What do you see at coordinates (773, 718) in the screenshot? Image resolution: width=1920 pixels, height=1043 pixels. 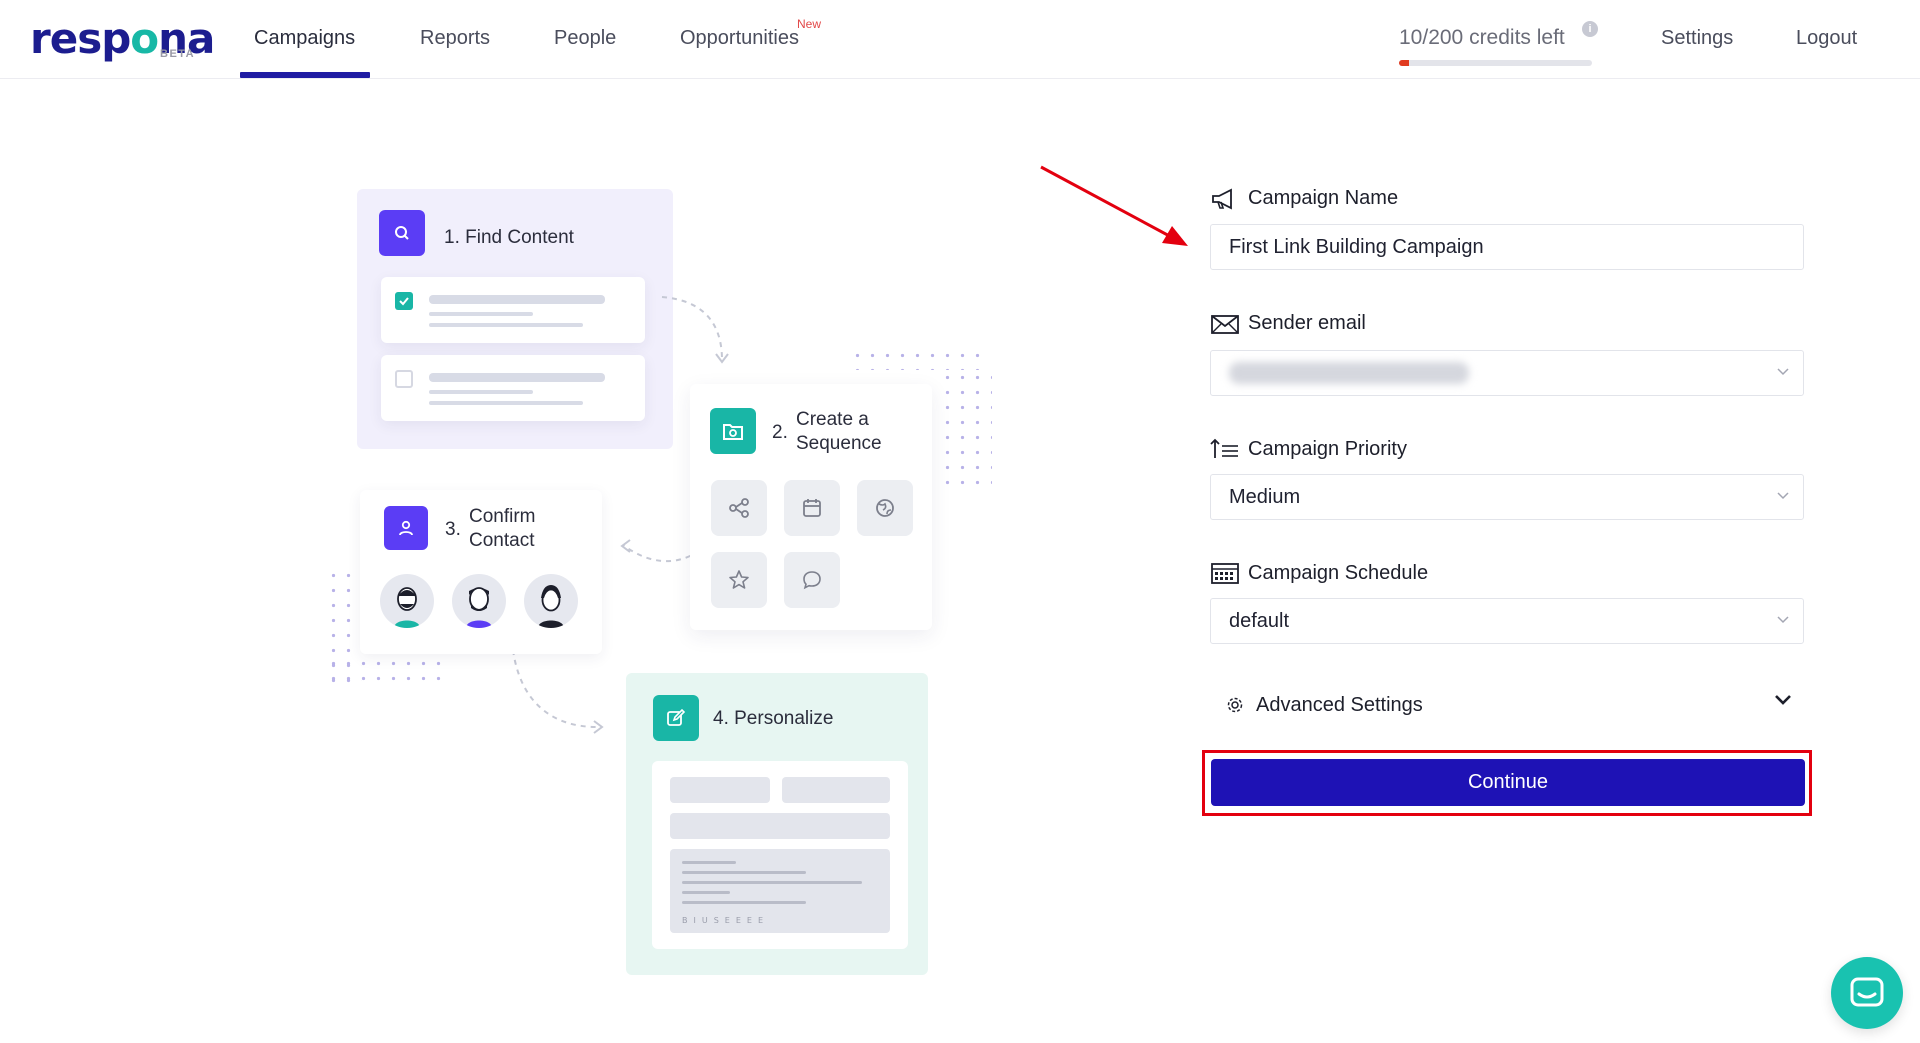 I see `step-4-title: 4. Personalize` at bounding box center [773, 718].